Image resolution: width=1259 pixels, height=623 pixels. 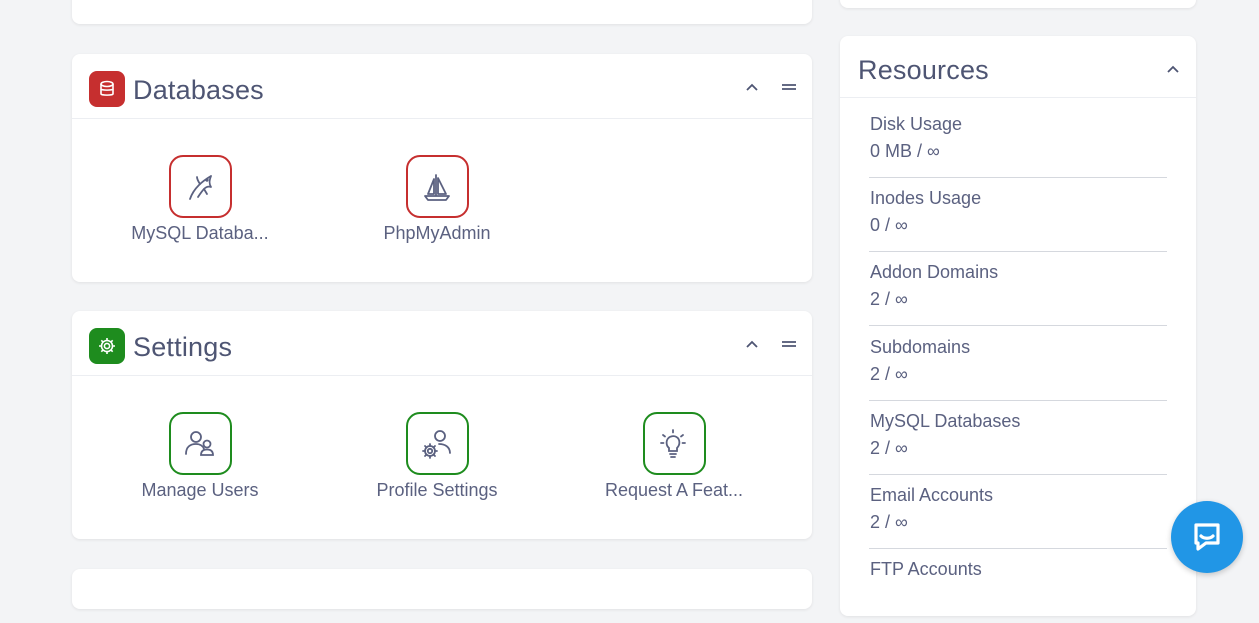 I want to click on resource-ftp-accounts: FTP Accounts, so click(x=1018, y=586).